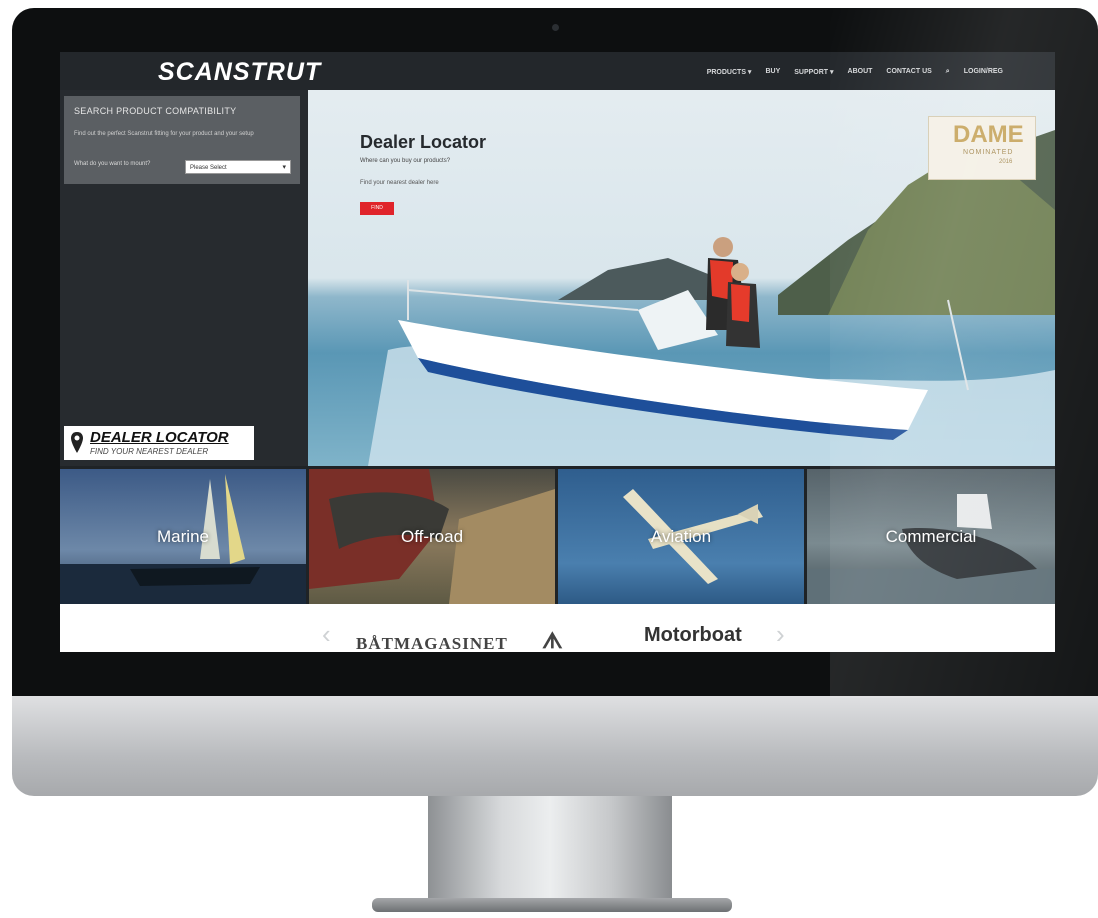  What do you see at coordinates (555, 27) in the screenshot?
I see `webcam-icon` at bounding box center [555, 27].